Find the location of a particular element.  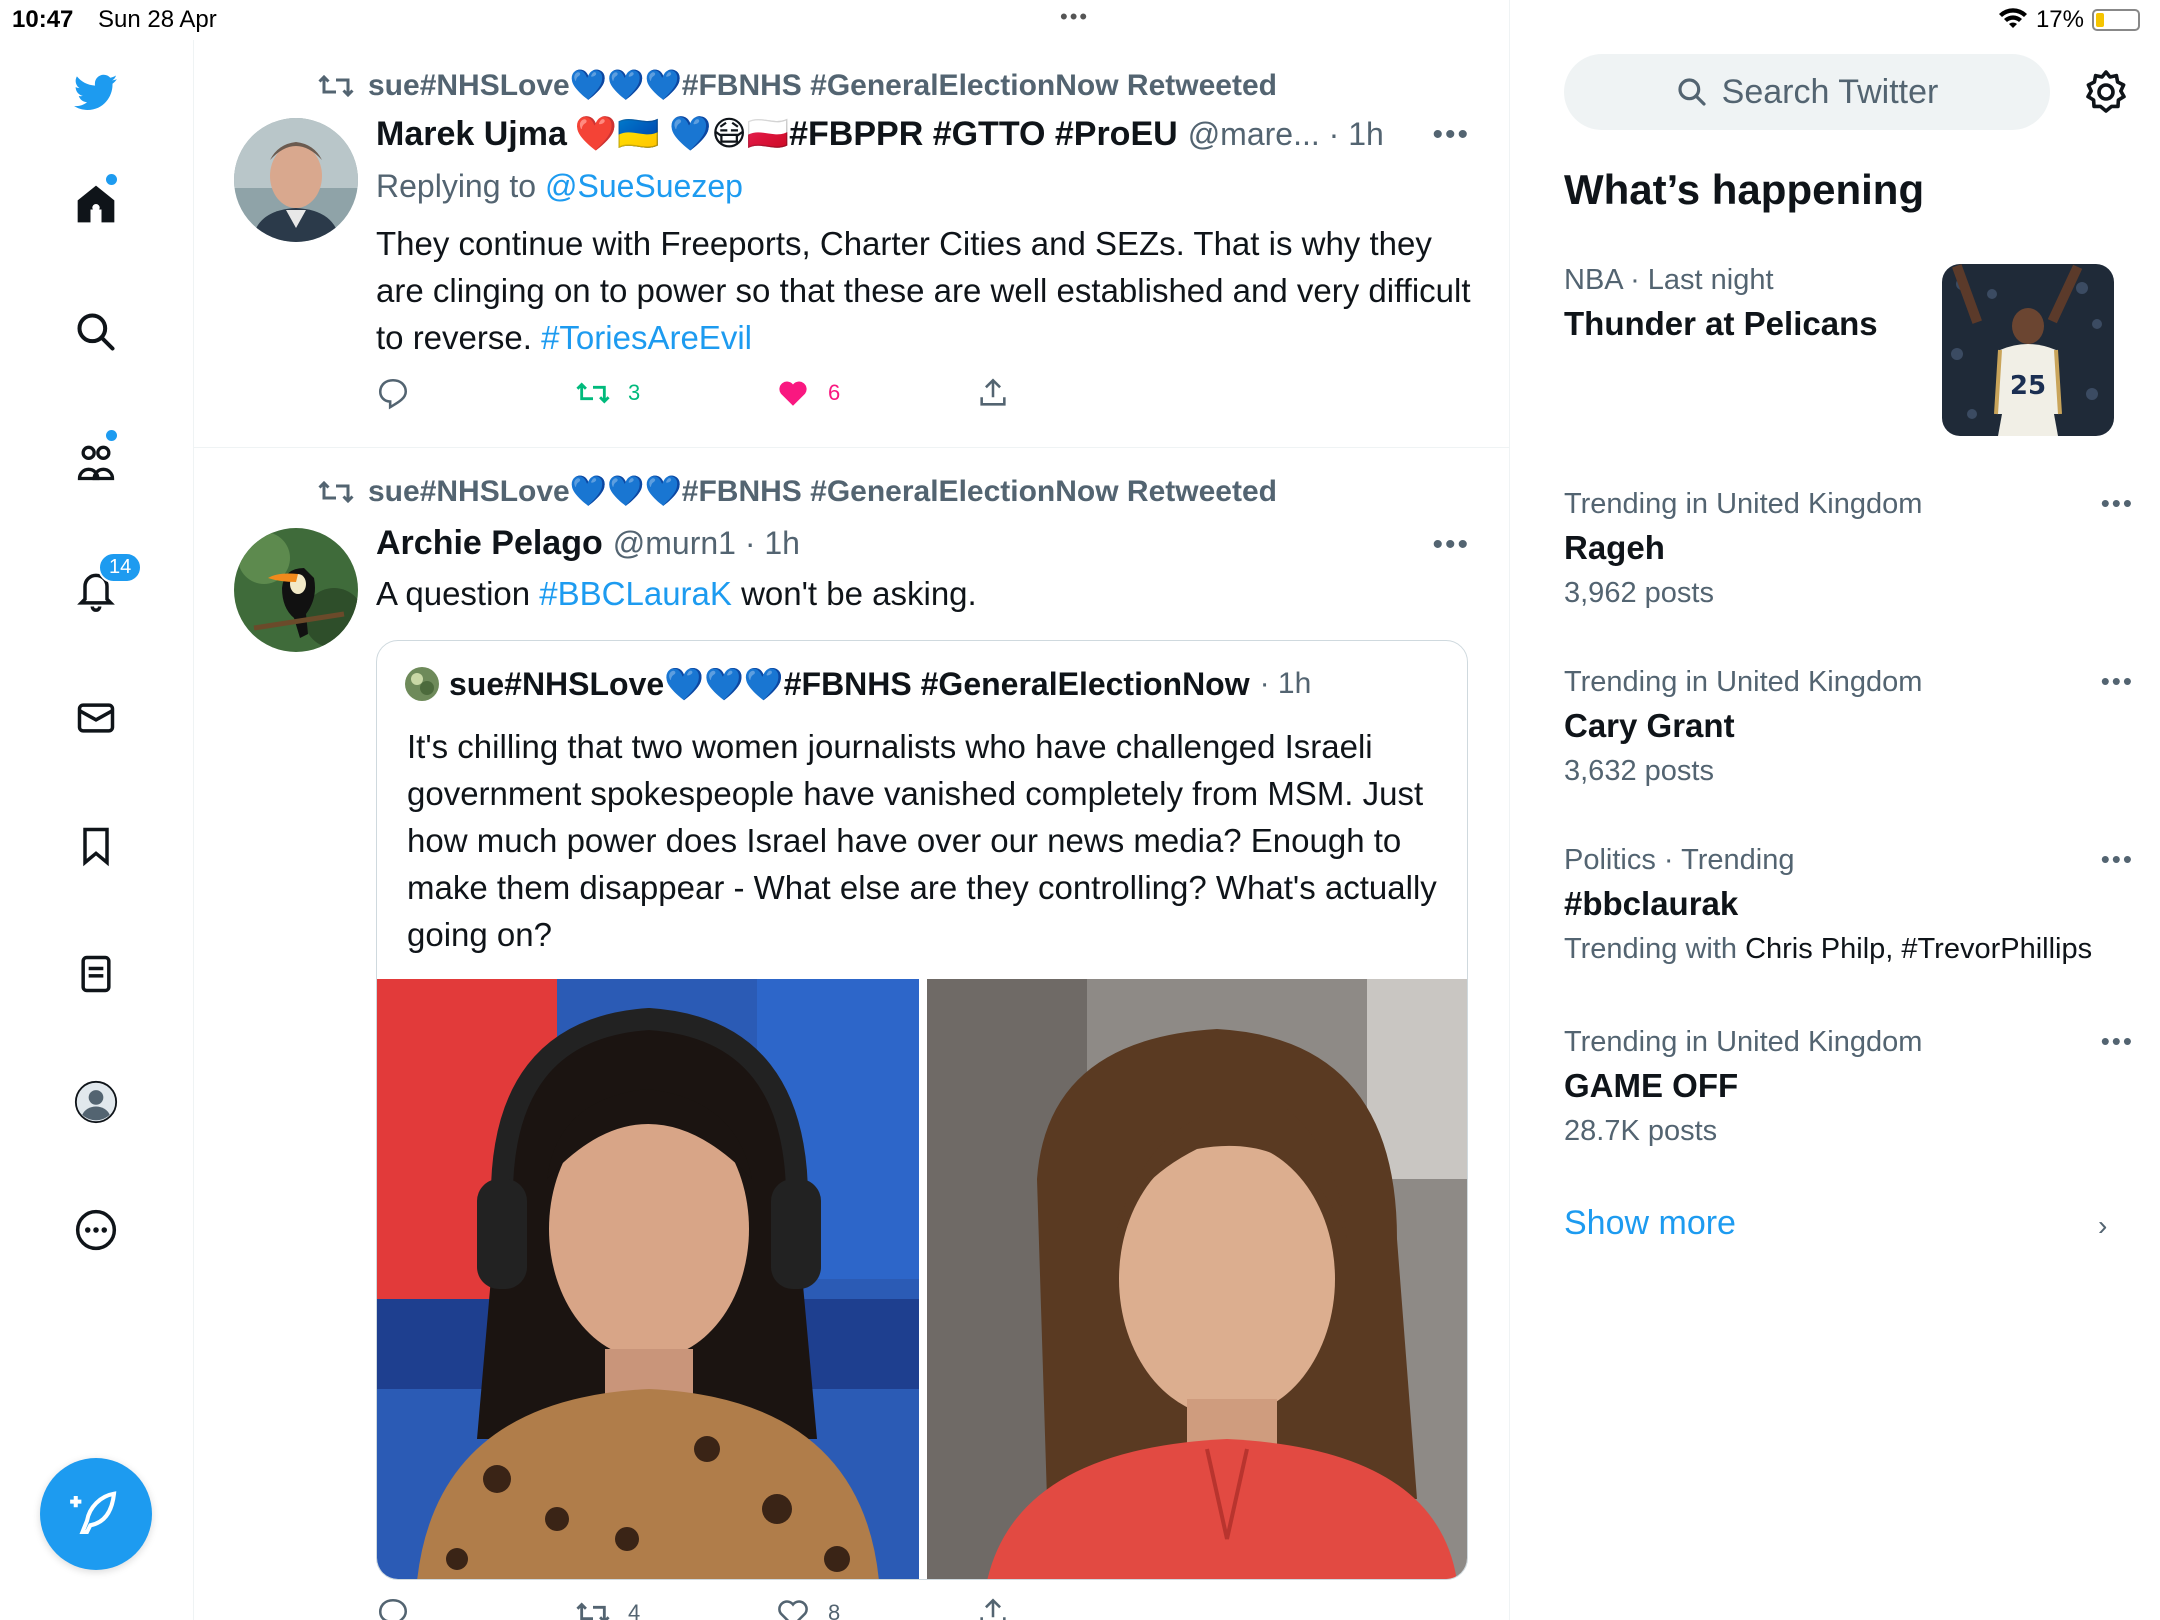

home-unread-dot is located at coordinates (111, 179).